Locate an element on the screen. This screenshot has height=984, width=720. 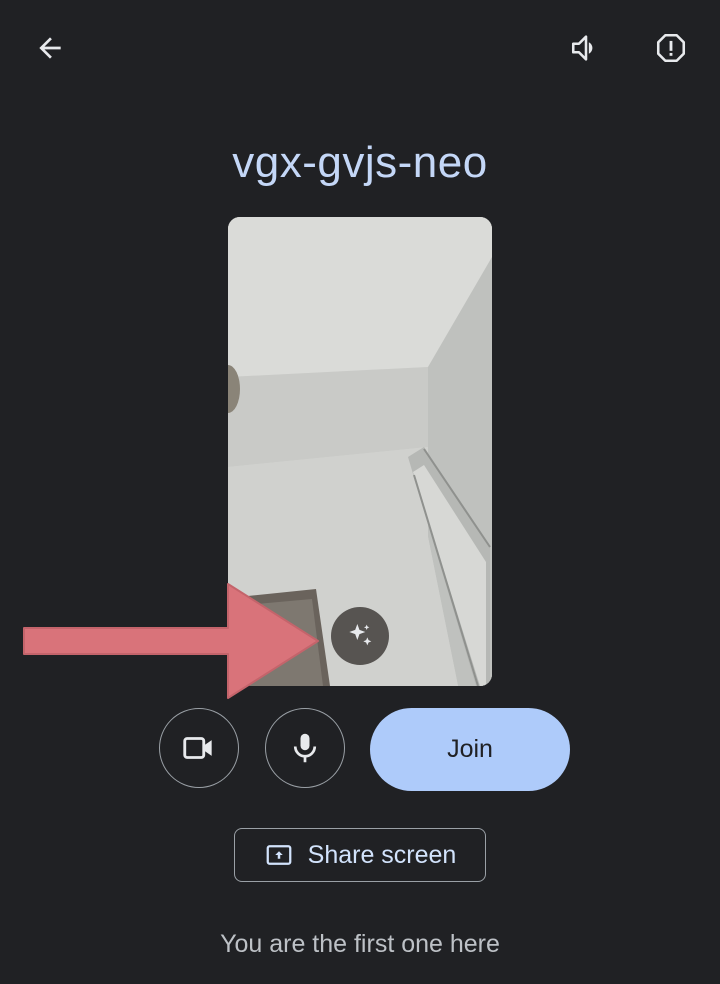
videocam-icon is located at coordinates (197, 748).